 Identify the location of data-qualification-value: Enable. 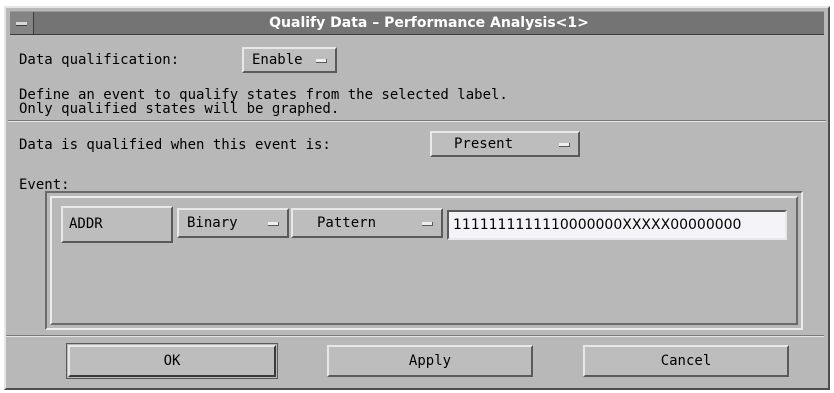
(277, 60).